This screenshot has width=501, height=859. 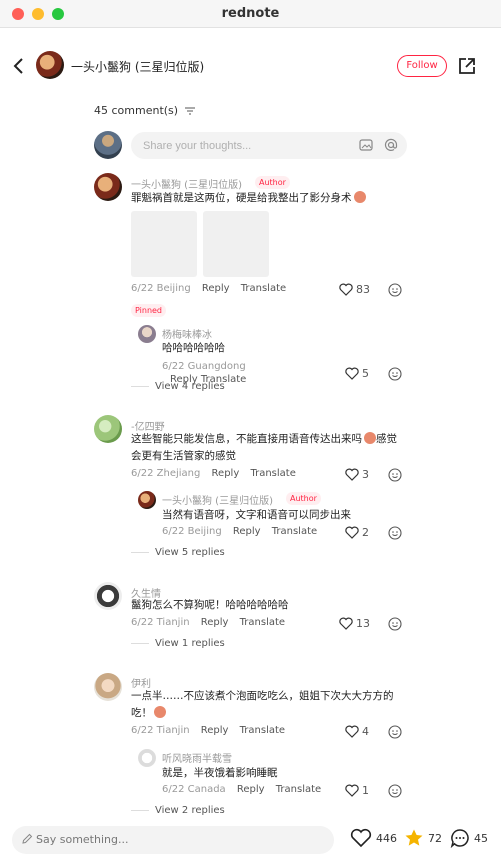 What do you see at coordinates (192, 531) in the screenshot?
I see `reply-date-location: 6/22 Beijing` at bounding box center [192, 531].